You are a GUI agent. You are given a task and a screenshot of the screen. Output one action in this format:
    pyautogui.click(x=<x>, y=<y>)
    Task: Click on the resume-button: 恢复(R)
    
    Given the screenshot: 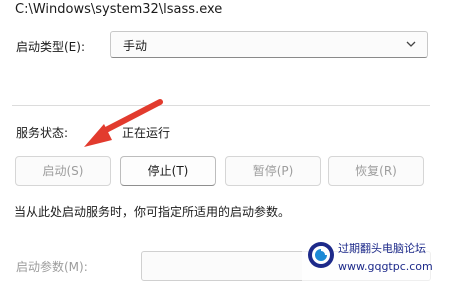 What is the action you would take?
    pyautogui.click(x=376, y=171)
    